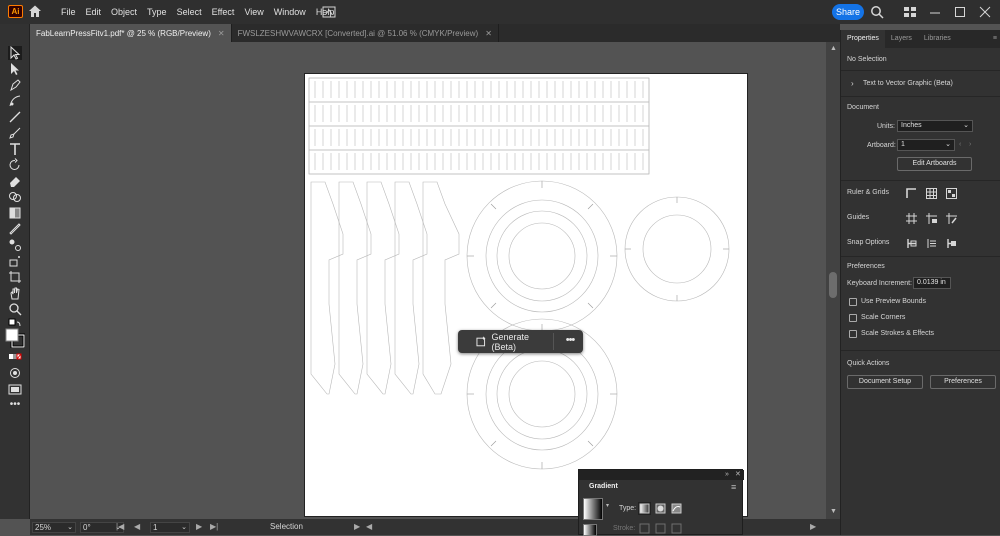 The image size is (1000, 536). What do you see at coordinates (951, 243) in the screenshot?
I see `snap-to-glyph-icon` at bounding box center [951, 243].